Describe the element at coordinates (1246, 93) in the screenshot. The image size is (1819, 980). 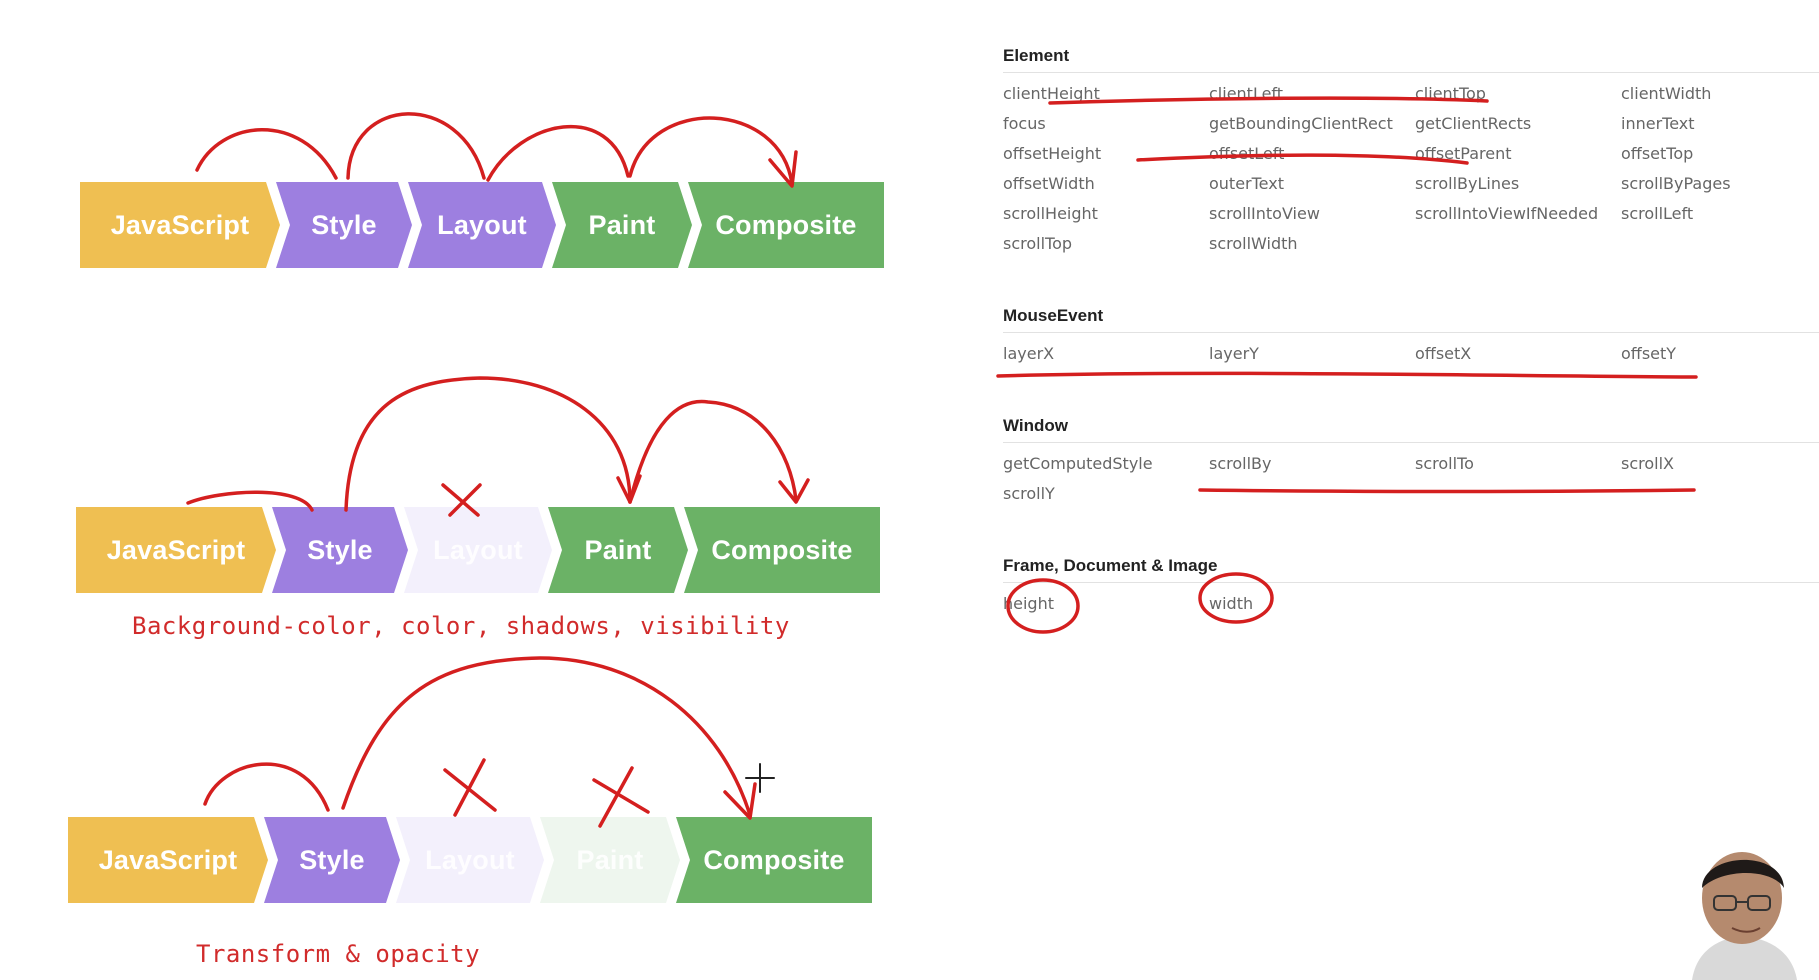
I see `api-item-clientleft: clientLeft` at that location.